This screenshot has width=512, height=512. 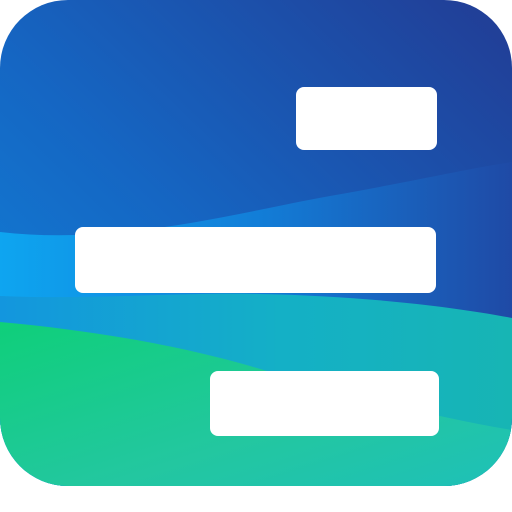 I want to click on bar-bottom, so click(x=324, y=403).